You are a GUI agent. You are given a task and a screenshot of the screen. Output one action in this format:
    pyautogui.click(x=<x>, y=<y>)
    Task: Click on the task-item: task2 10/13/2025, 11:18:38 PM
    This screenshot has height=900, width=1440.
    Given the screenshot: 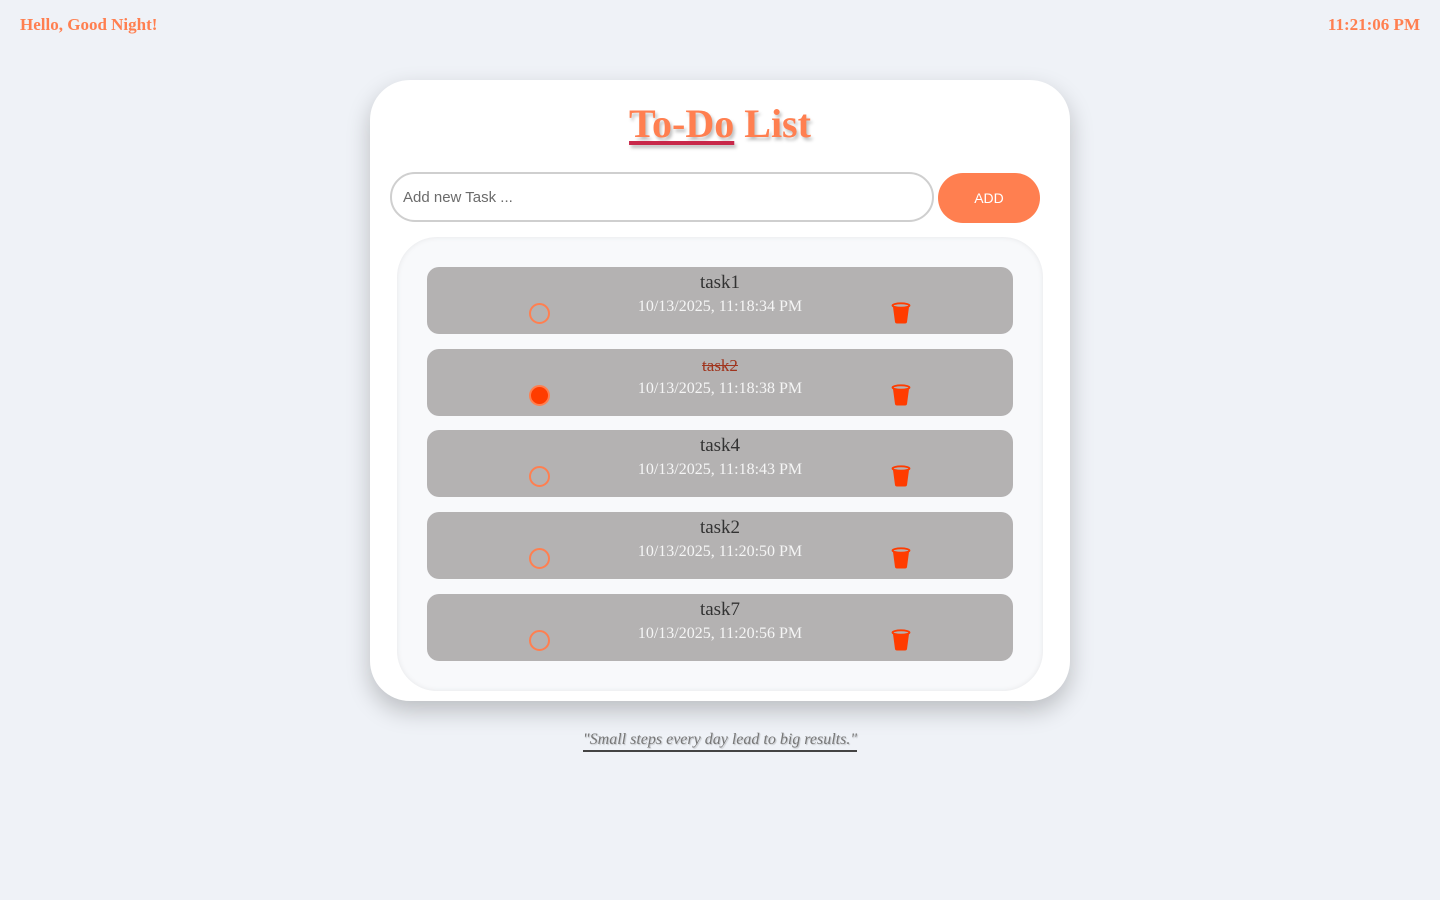 What is the action you would take?
    pyautogui.click(x=720, y=382)
    